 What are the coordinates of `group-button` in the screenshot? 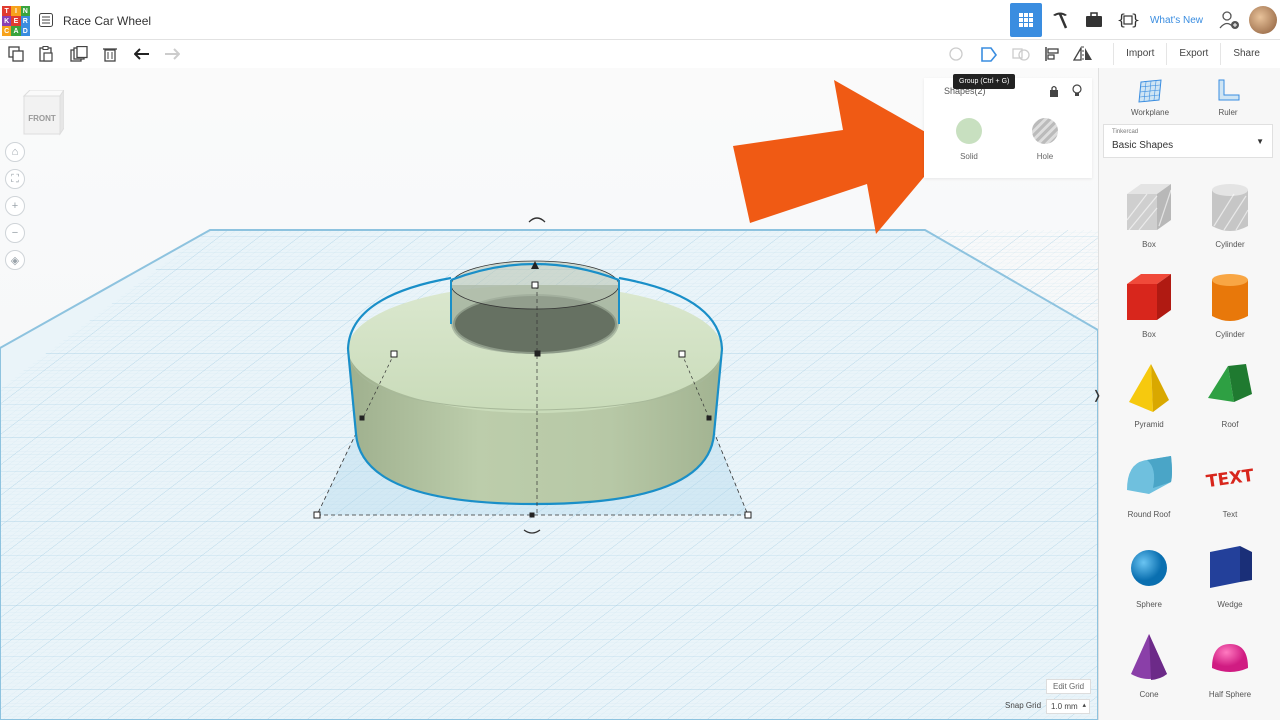 It's located at (989, 54).